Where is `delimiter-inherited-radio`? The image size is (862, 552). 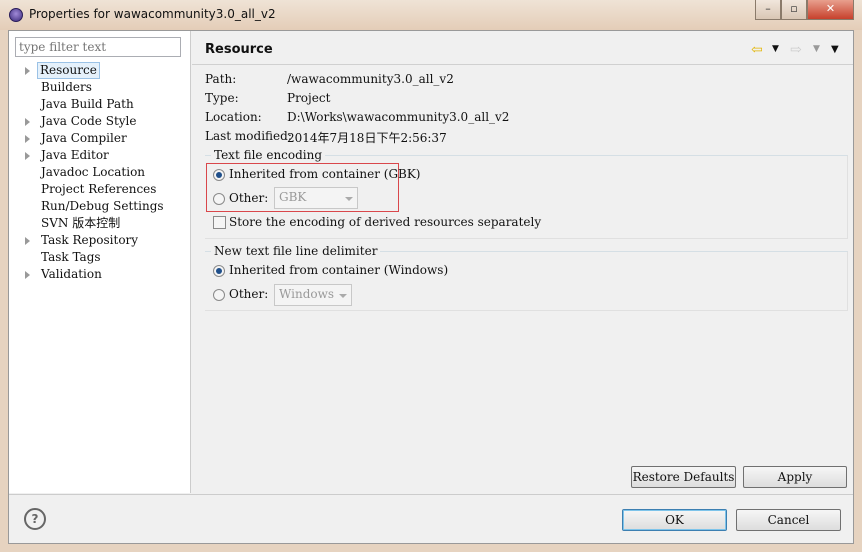 delimiter-inherited-radio is located at coordinates (219, 271).